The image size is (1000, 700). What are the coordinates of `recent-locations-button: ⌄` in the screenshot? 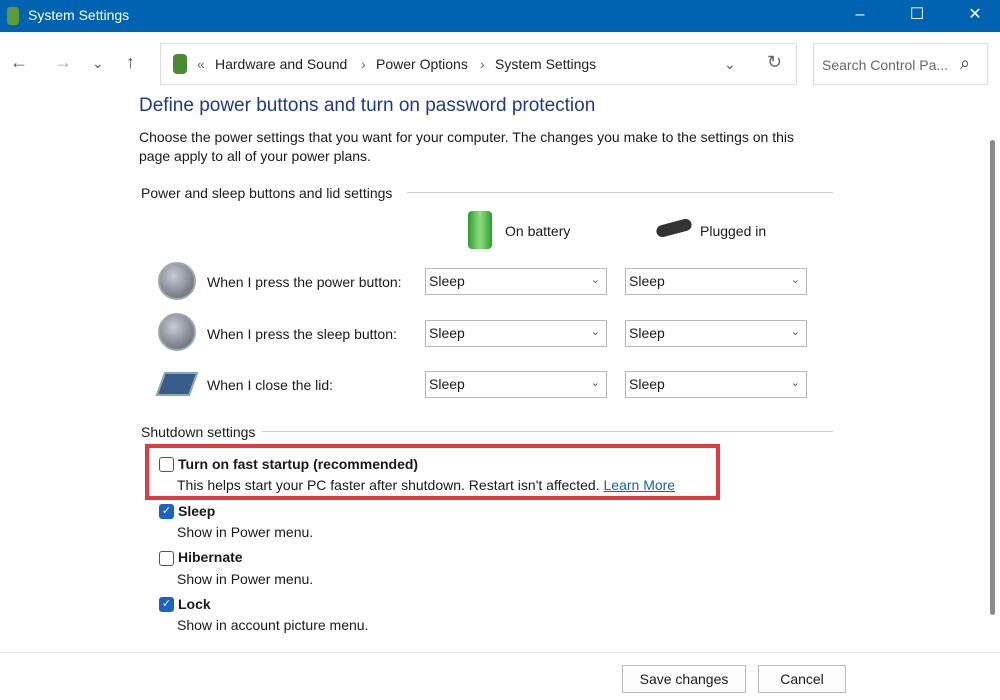 It's located at (98, 63).